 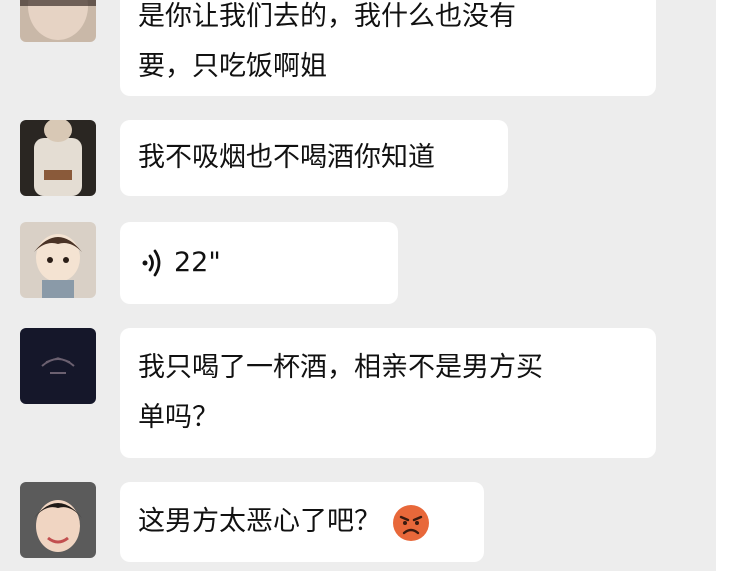 I want to click on message-text: 这男方太恶心了吧？, so click(x=259, y=521).